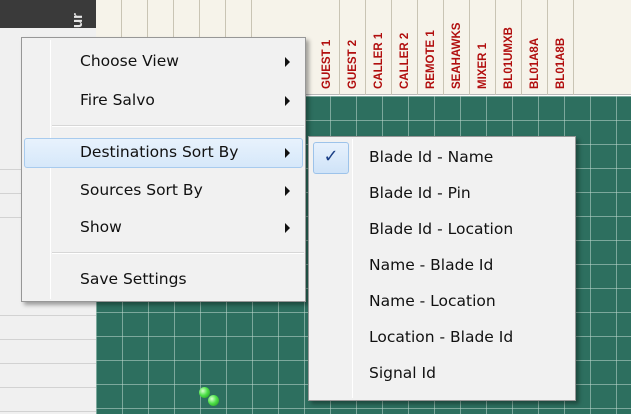  What do you see at coordinates (133, 279) in the screenshot?
I see `menu-item-label: Save Settings` at bounding box center [133, 279].